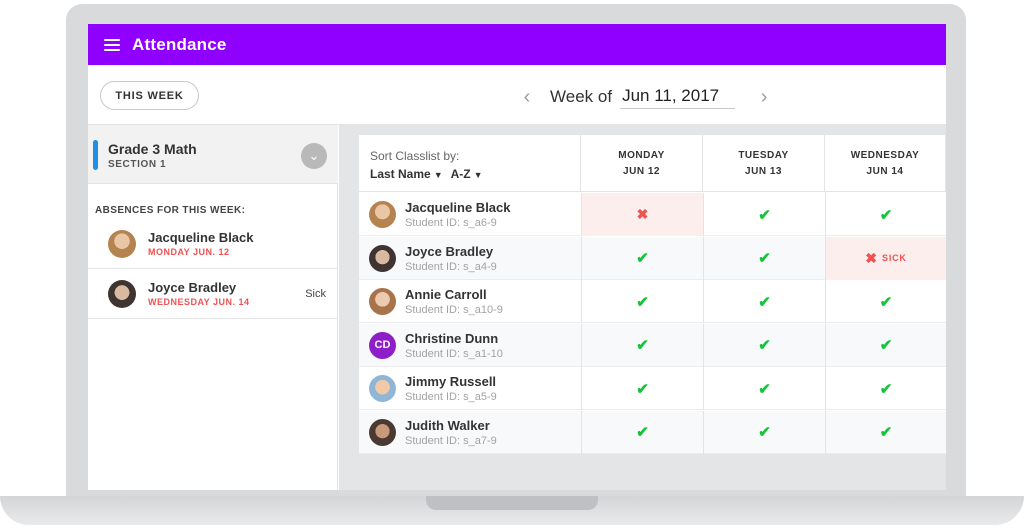  What do you see at coordinates (451, 381) in the screenshot?
I see `student-name: Jimmy Russell` at bounding box center [451, 381].